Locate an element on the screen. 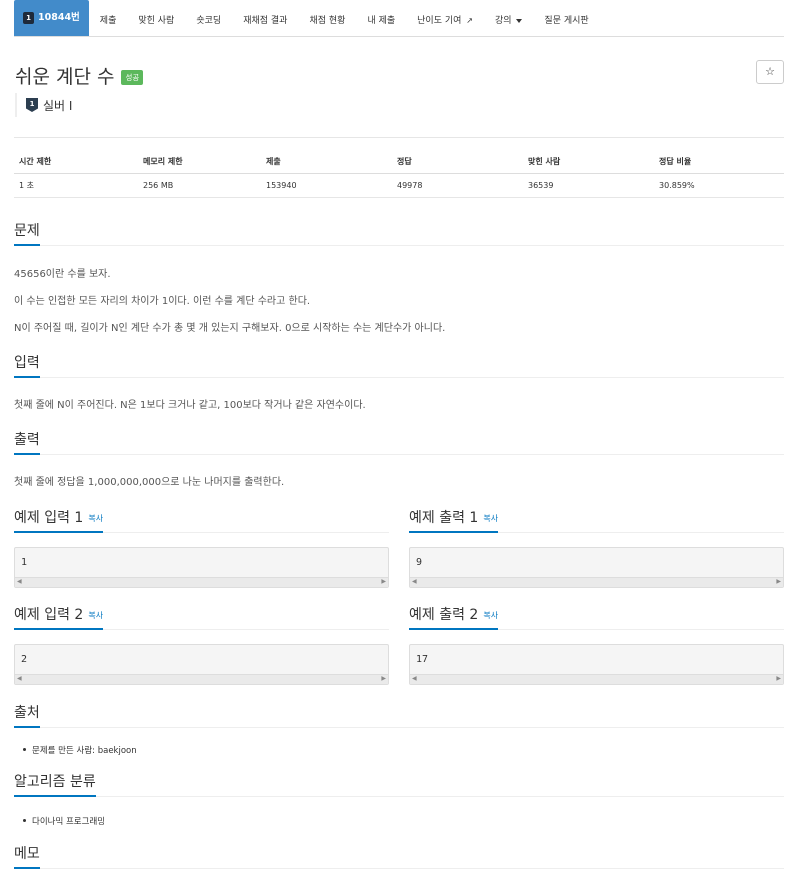 This screenshot has width=800, height=878. sample-output-1-header: 예제 출력 1 복사 is located at coordinates (596, 520).